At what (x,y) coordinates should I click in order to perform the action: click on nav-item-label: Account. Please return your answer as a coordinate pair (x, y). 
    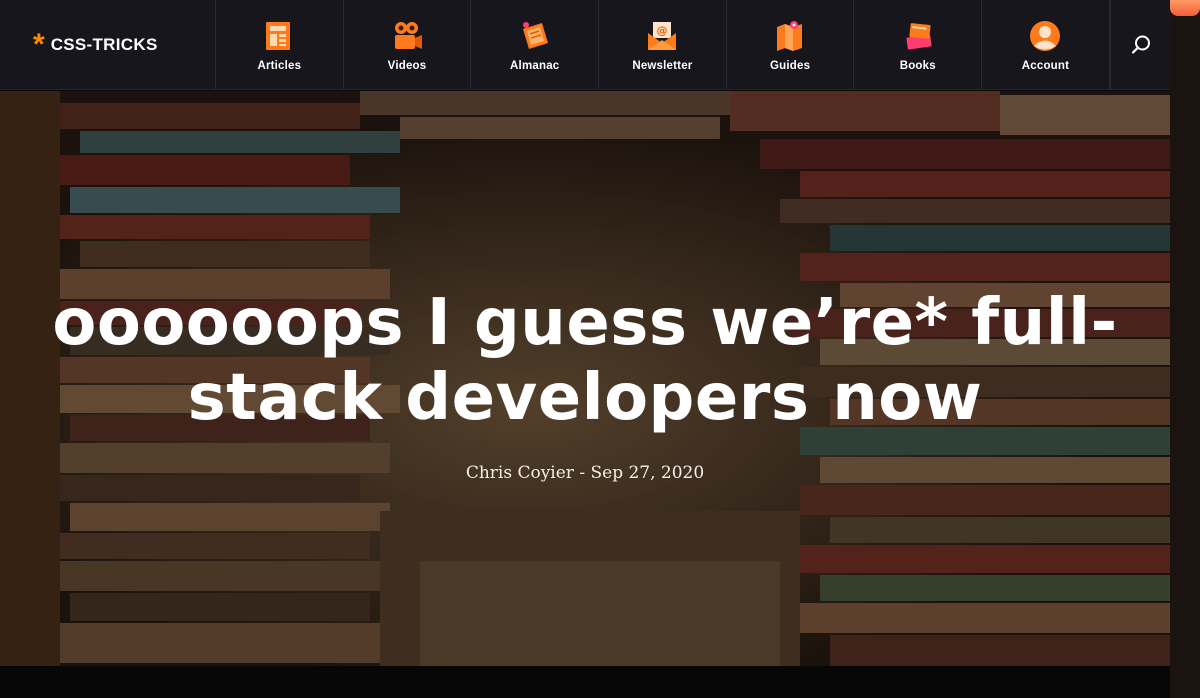
    Looking at the image, I should click on (1045, 66).